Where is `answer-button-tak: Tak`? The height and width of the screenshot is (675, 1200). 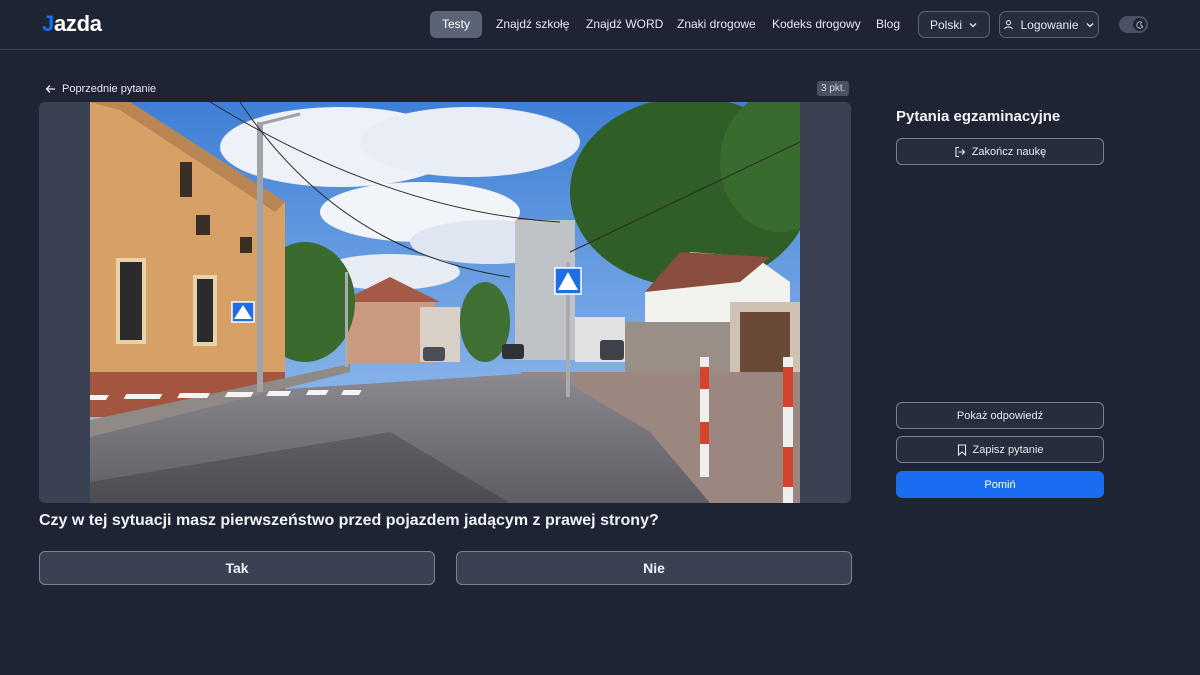 answer-button-tak: Tak is located at coordinates (237, 568).